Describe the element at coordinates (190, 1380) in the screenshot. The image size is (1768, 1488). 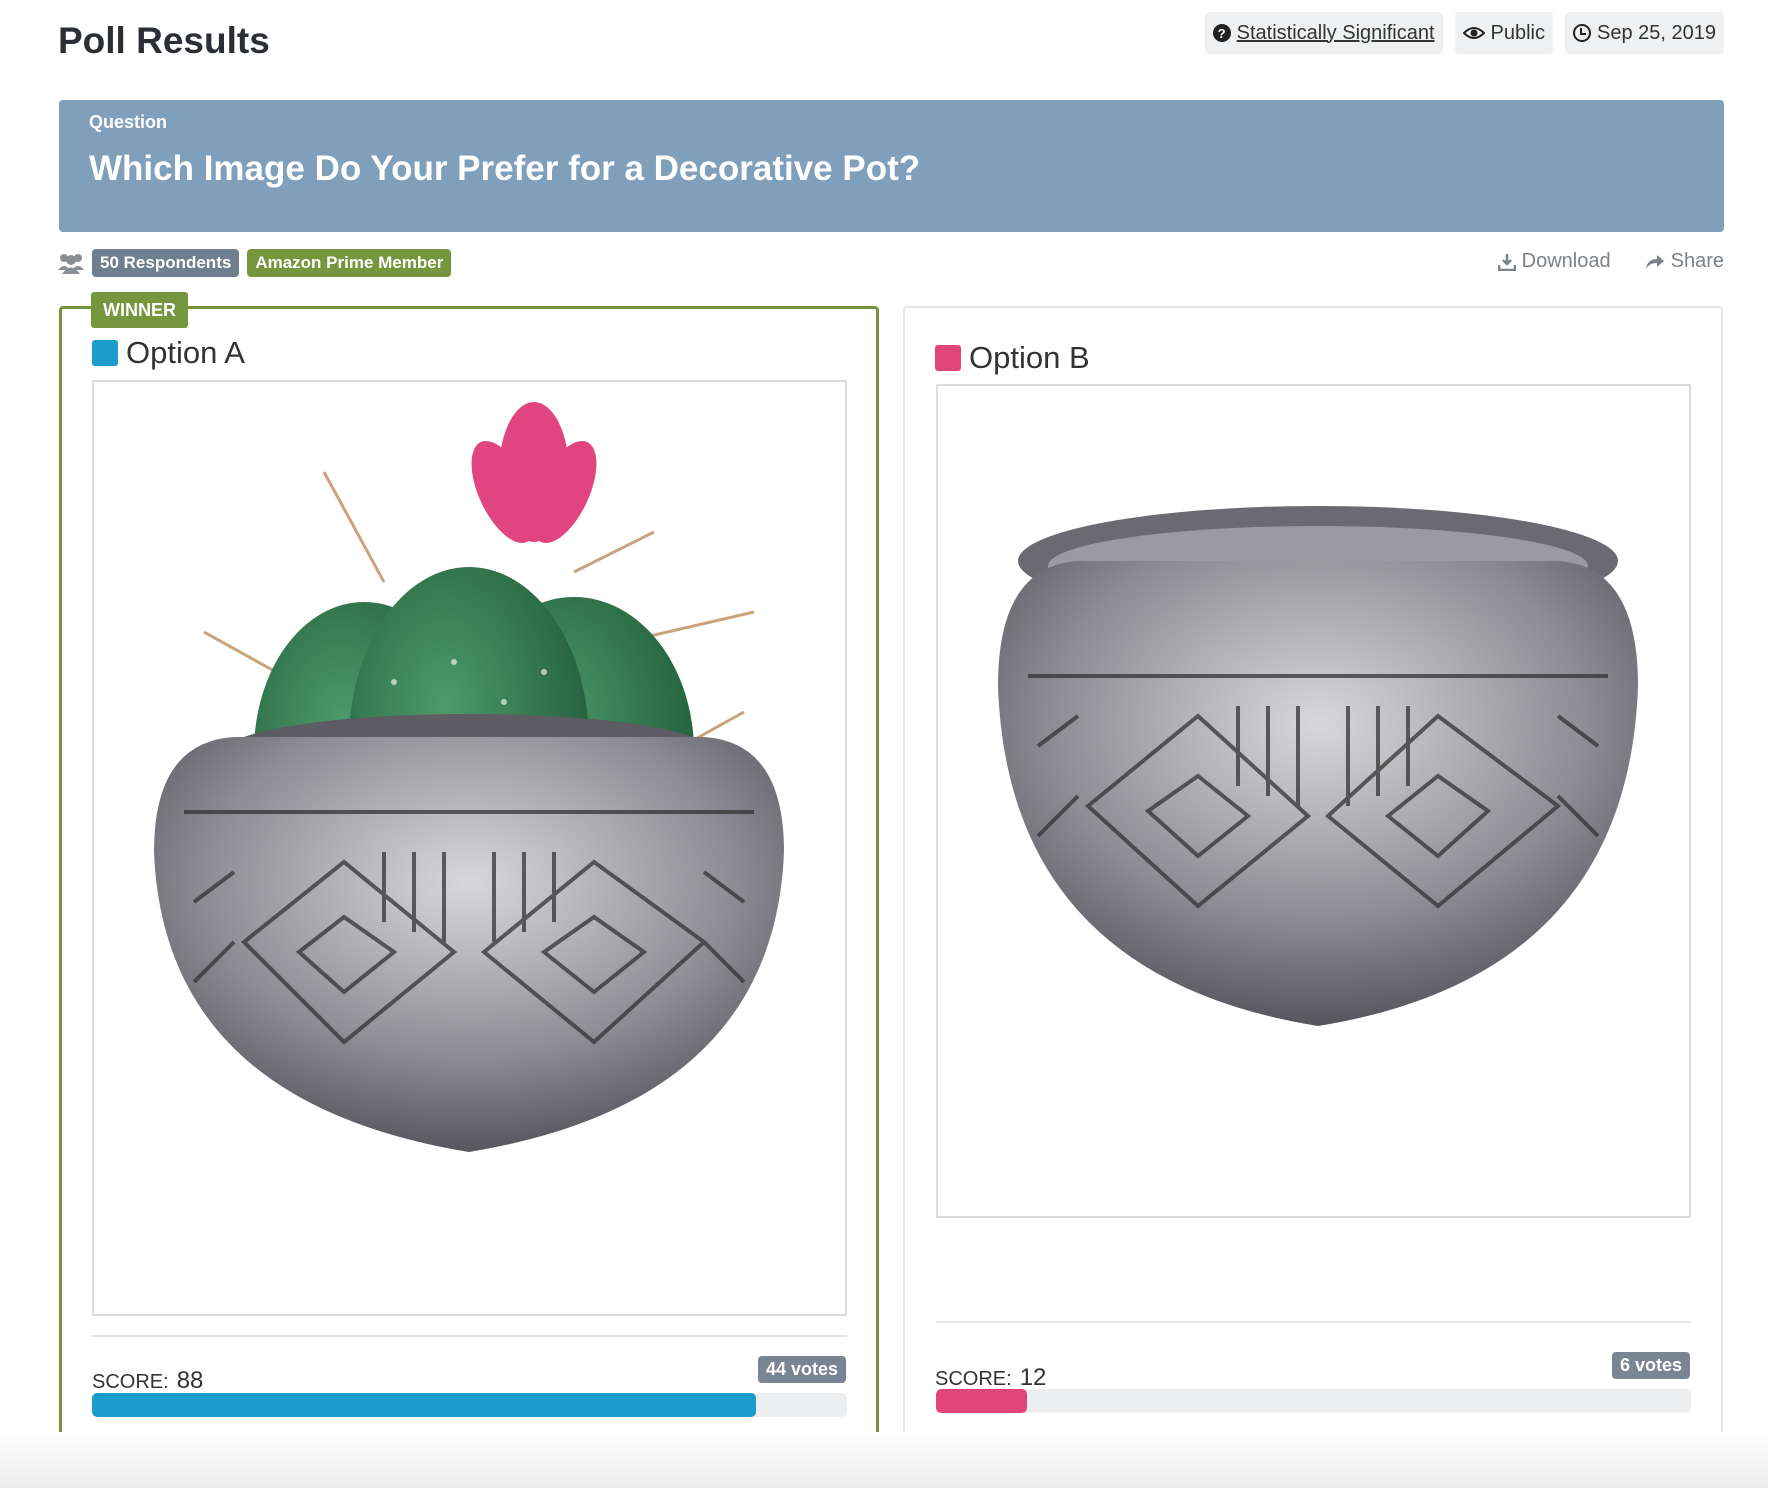
I see `option-a-score-value: 88` at that location.